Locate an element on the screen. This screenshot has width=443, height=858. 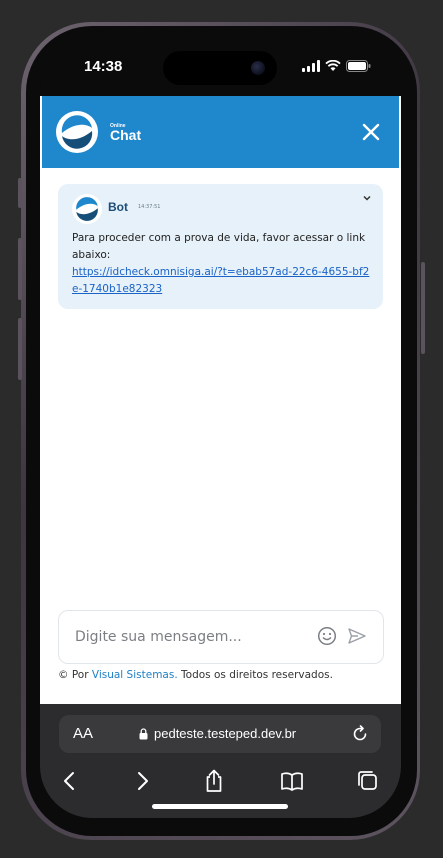
footer-prefix: © Por is located at coordinates (75, 675).